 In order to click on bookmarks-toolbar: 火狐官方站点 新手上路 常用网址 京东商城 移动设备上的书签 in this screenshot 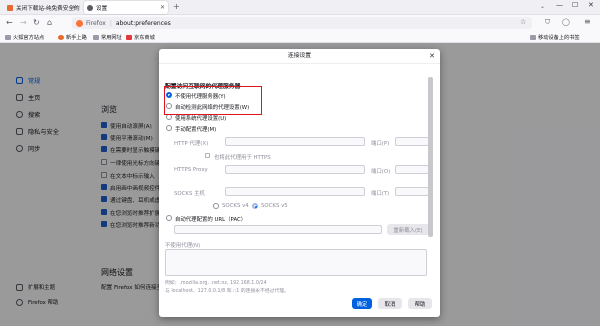, I will do `click(300, 37)`.